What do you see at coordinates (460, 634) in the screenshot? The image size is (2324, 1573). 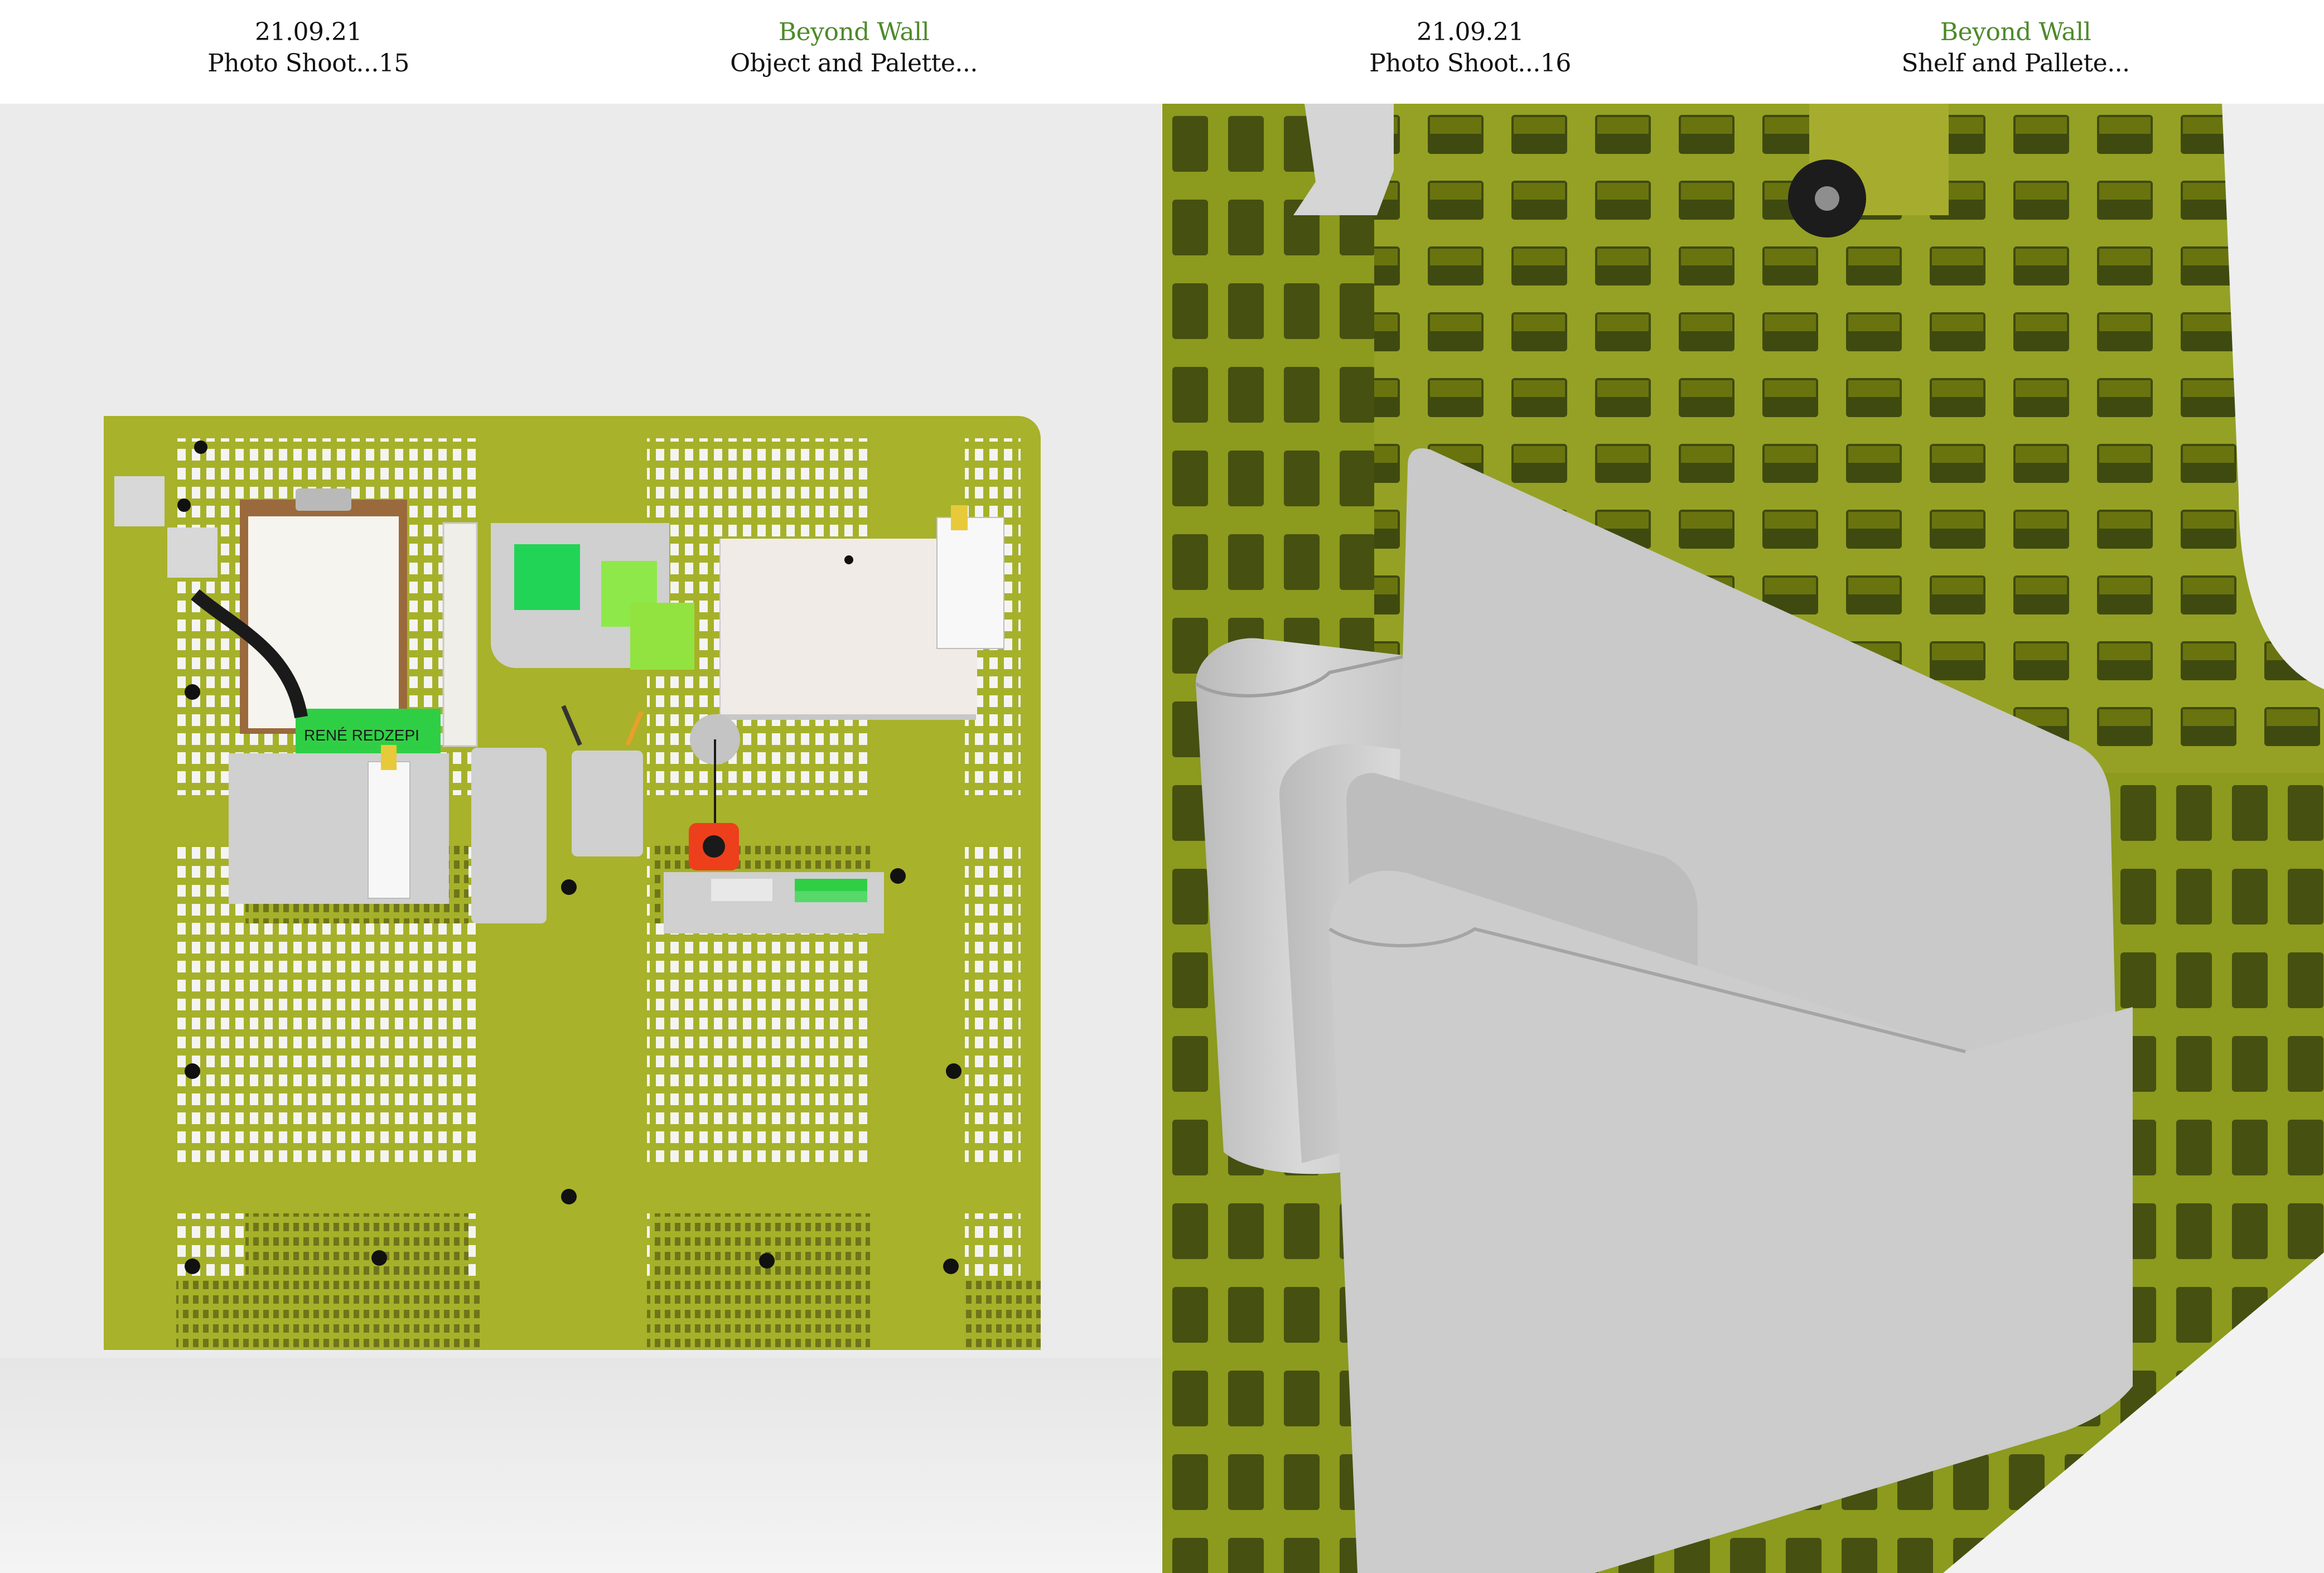 I see `folding-ruler` at bounding box center [460, 634].